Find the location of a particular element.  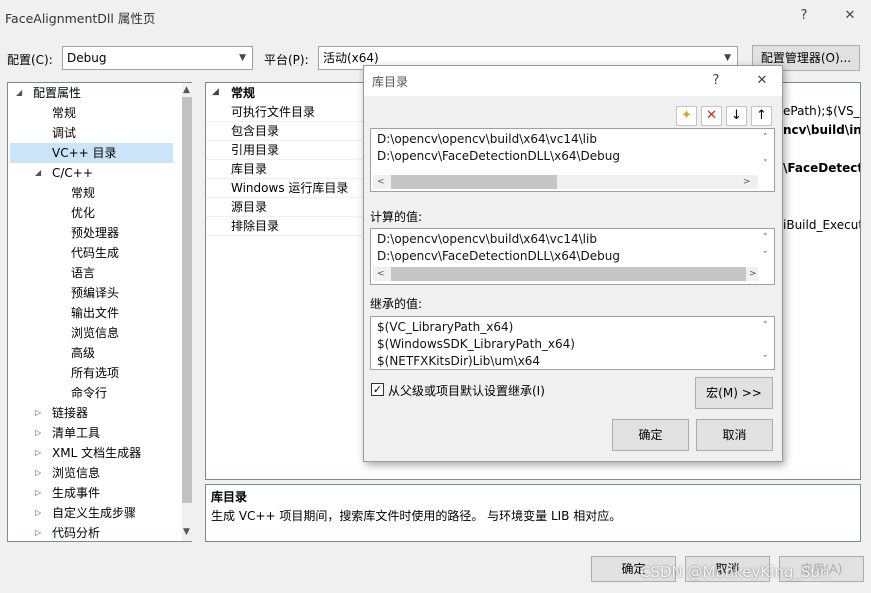

tree-item: 优化 is located at coordinates (83, 213).